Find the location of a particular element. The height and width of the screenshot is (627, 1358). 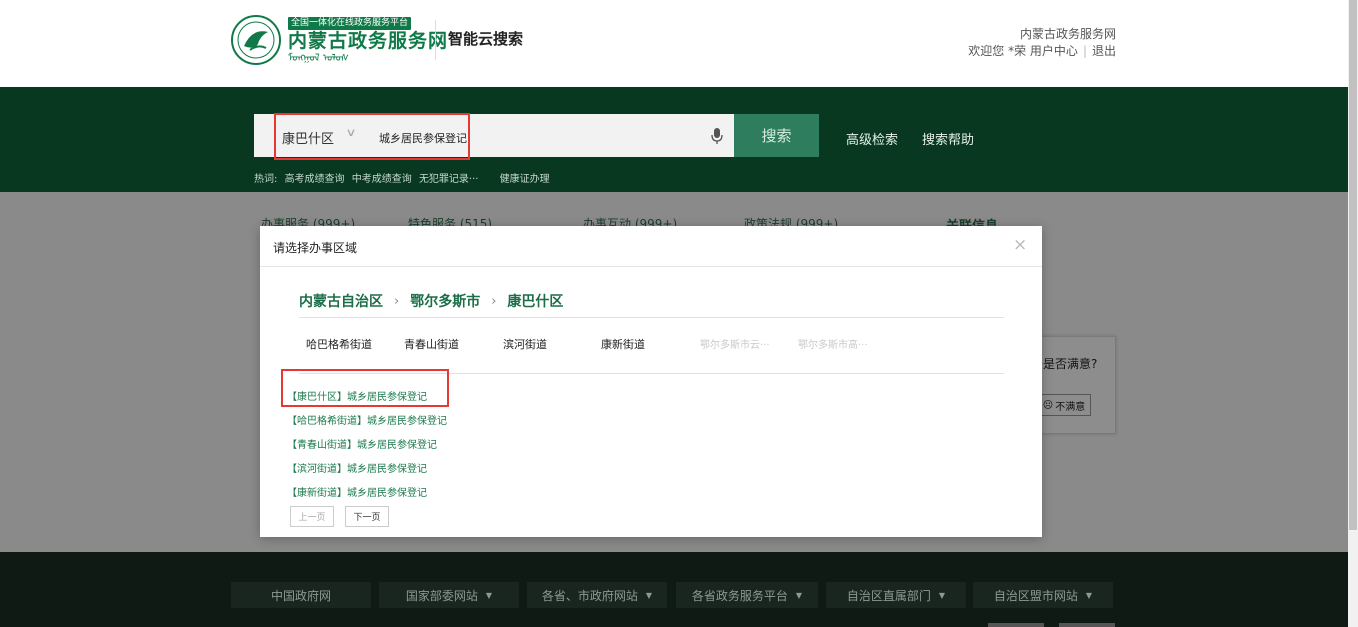

logout-link: 退出 is located at coordinates (1104, 51).